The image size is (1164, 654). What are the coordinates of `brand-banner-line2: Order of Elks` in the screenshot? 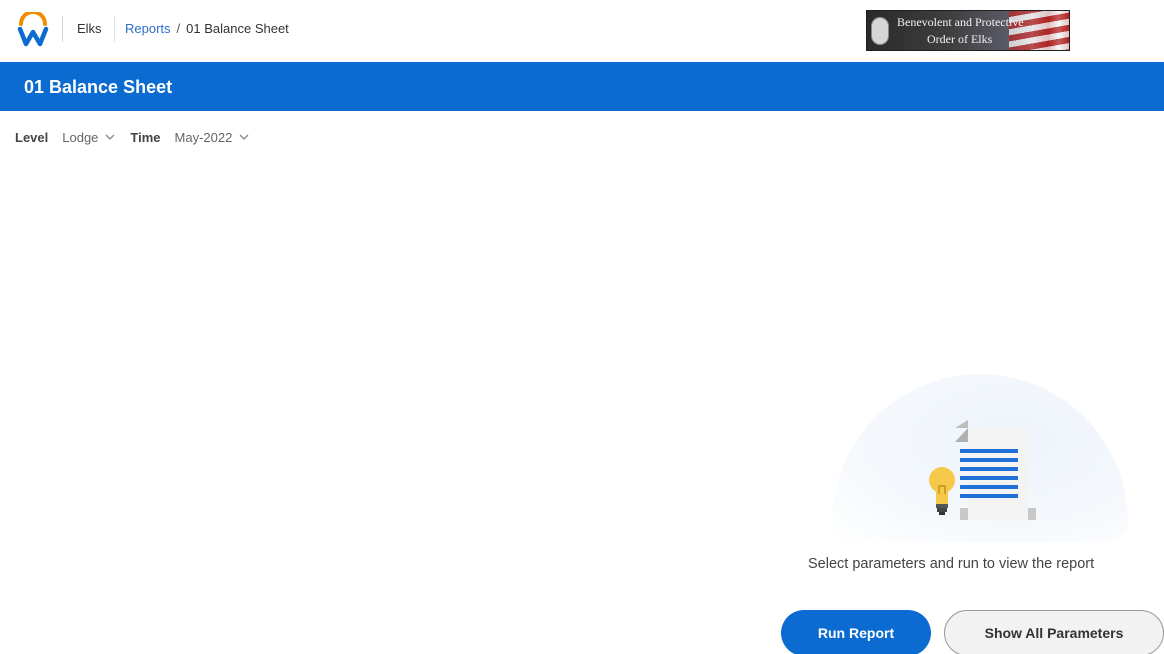 It's located at (960, 39).